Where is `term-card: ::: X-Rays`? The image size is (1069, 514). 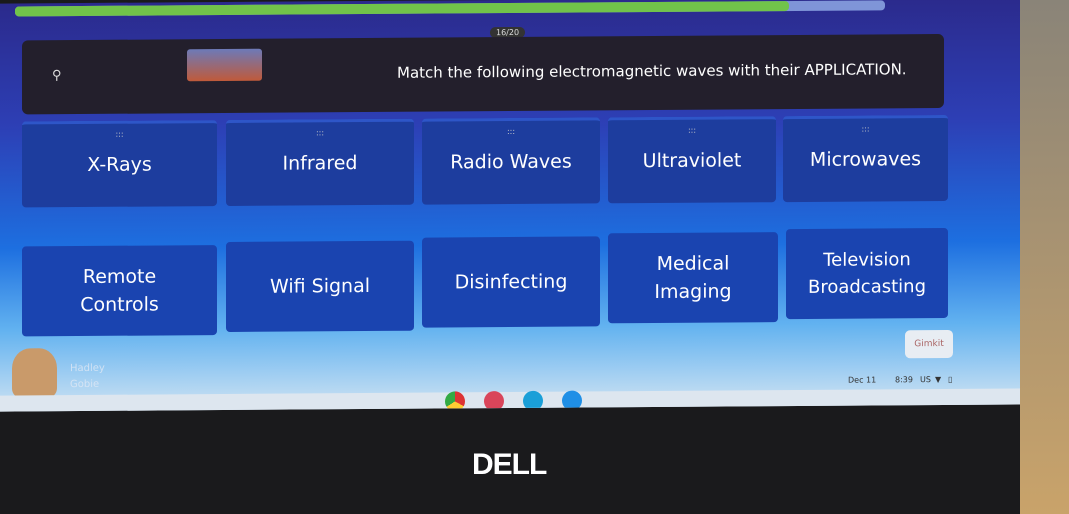
term-card: ::: X-Rays is located at coordinates (119, 164).